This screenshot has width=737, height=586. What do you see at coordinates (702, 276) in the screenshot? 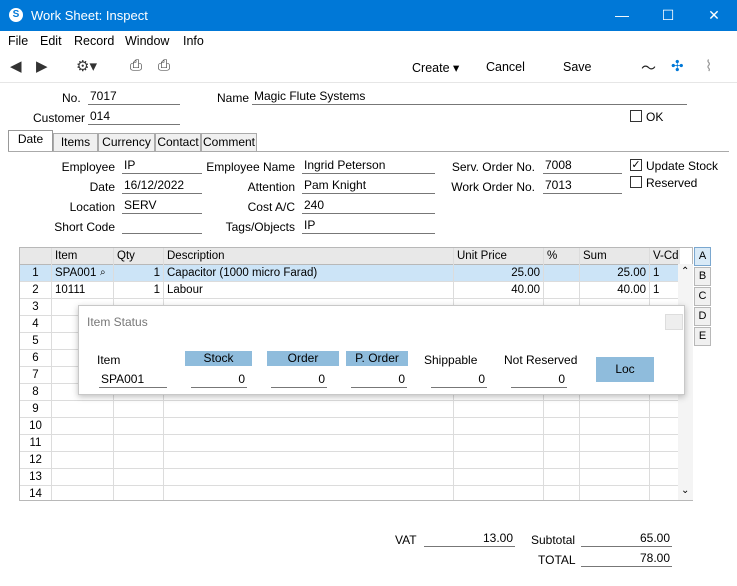
I see `letter-tab-b: B` at bounding box center [702, 276].